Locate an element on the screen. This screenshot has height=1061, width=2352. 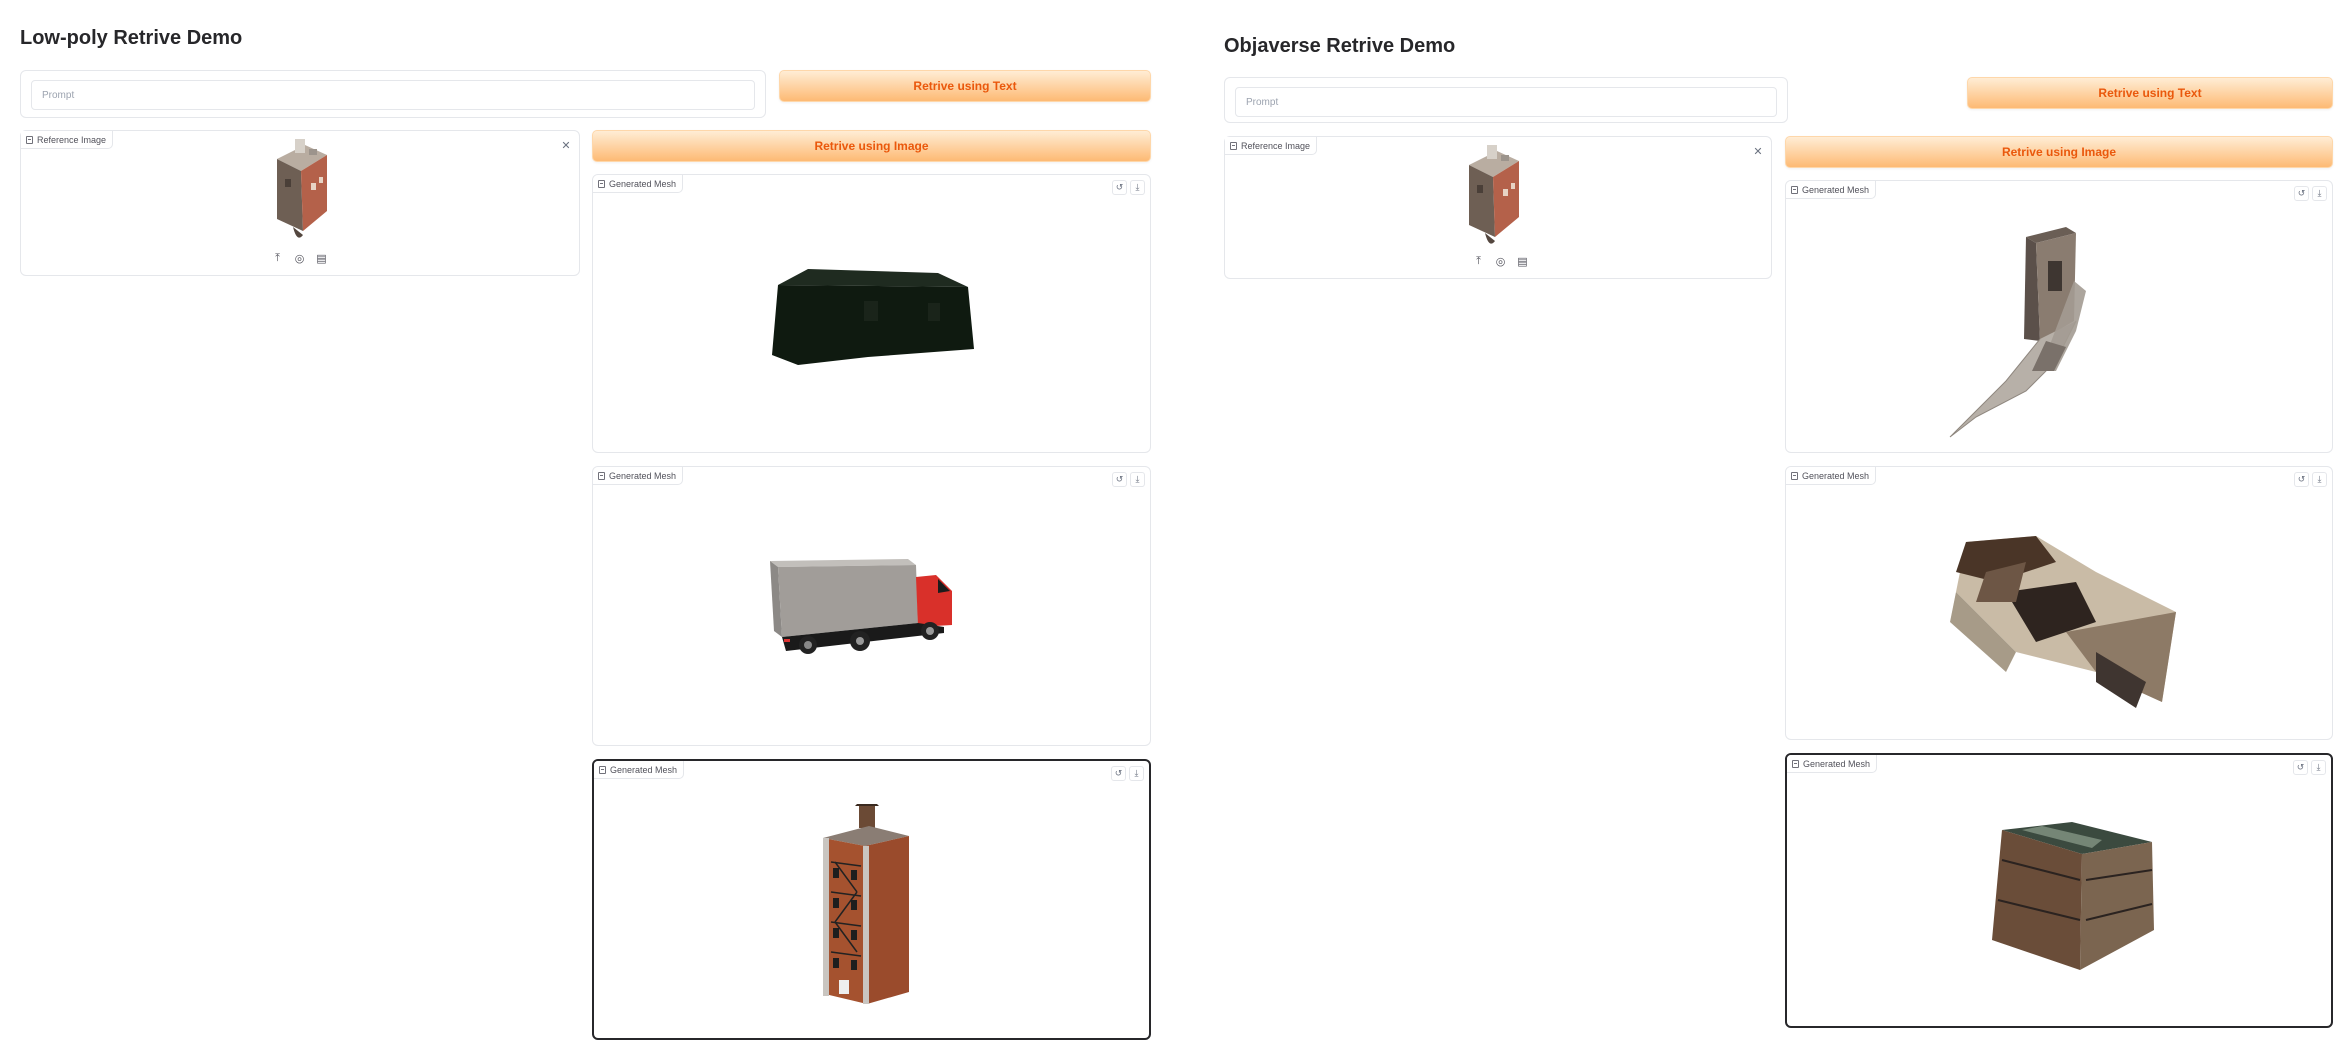
right-prompt-input: Prompt is located at coordinates (1506, 102).